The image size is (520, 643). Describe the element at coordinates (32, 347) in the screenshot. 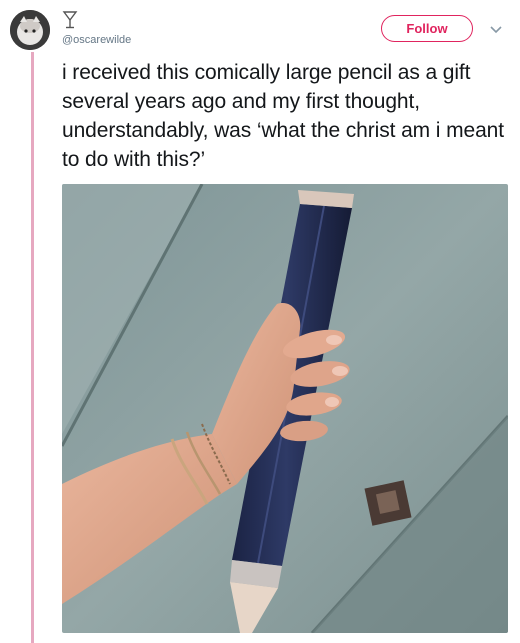

I see `thread-line` at that location.